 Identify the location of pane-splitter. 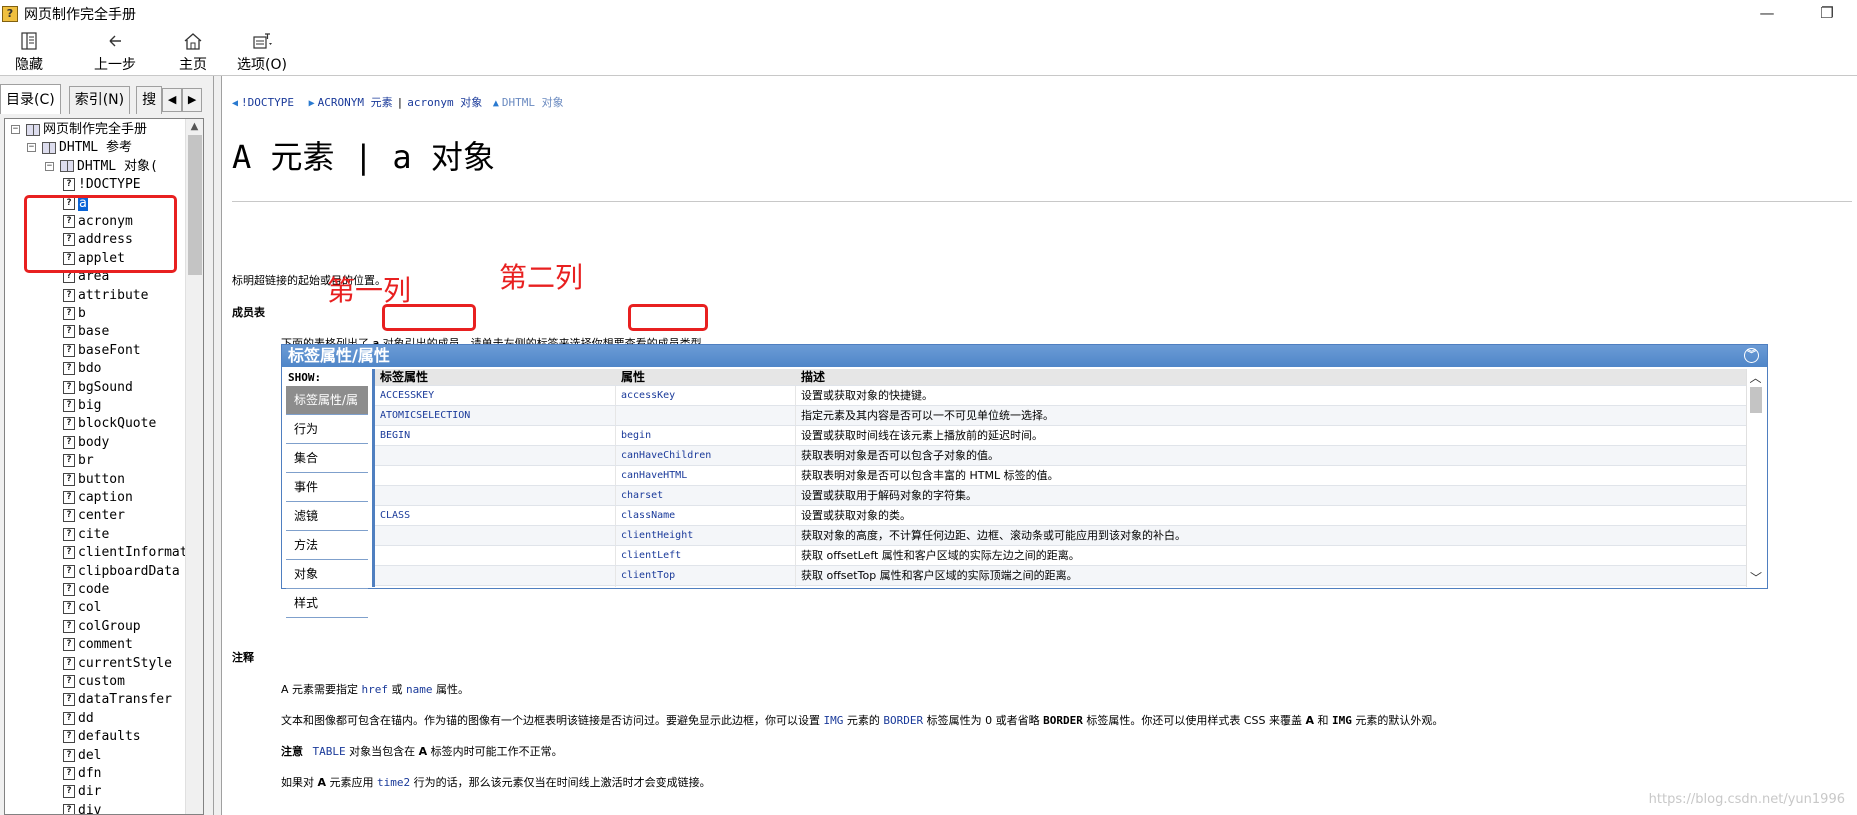
(218, 445).